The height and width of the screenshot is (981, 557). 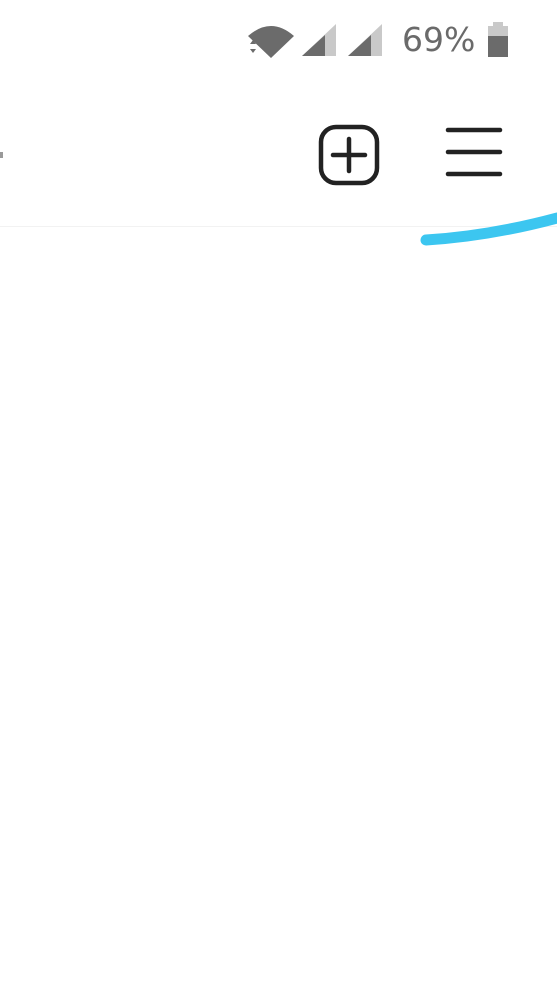 I want to click on new-post-button, so click(x=349, y=155).